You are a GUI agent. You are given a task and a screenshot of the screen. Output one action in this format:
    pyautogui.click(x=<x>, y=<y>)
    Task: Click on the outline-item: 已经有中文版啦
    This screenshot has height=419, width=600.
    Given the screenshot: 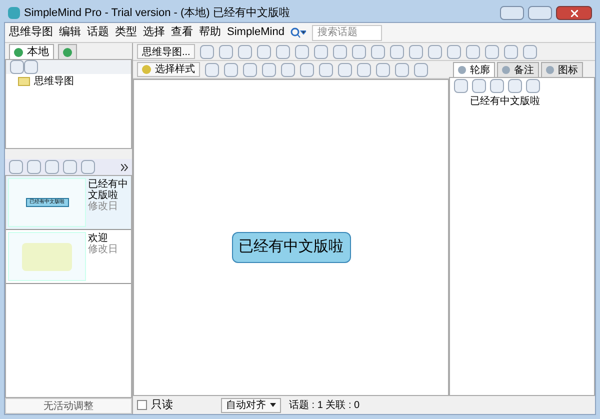 What is the action you would take?
    pyautogui.click(x=522, y=101)
    